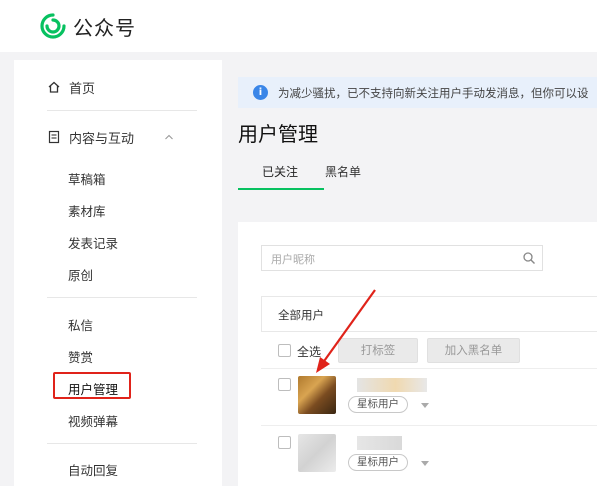  I want to click on tab-following: 已关注, so click(280, 171).